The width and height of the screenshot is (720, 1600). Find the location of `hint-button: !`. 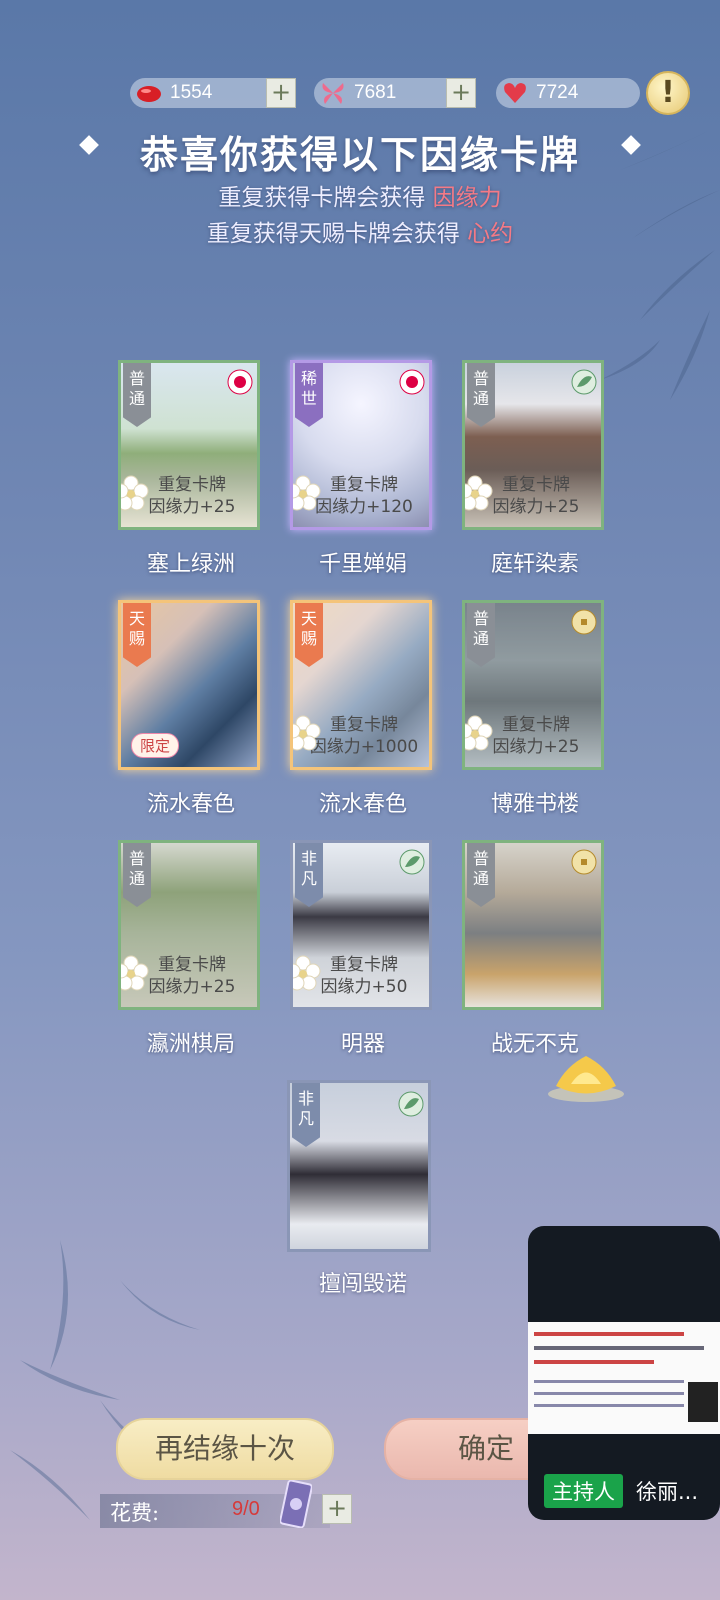

hint-button: ! is located at coordinates (668, 93).